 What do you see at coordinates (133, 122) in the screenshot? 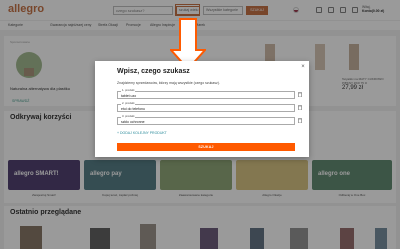
I see `field-value: szkło ochronne` at bounding box center [133, 122].